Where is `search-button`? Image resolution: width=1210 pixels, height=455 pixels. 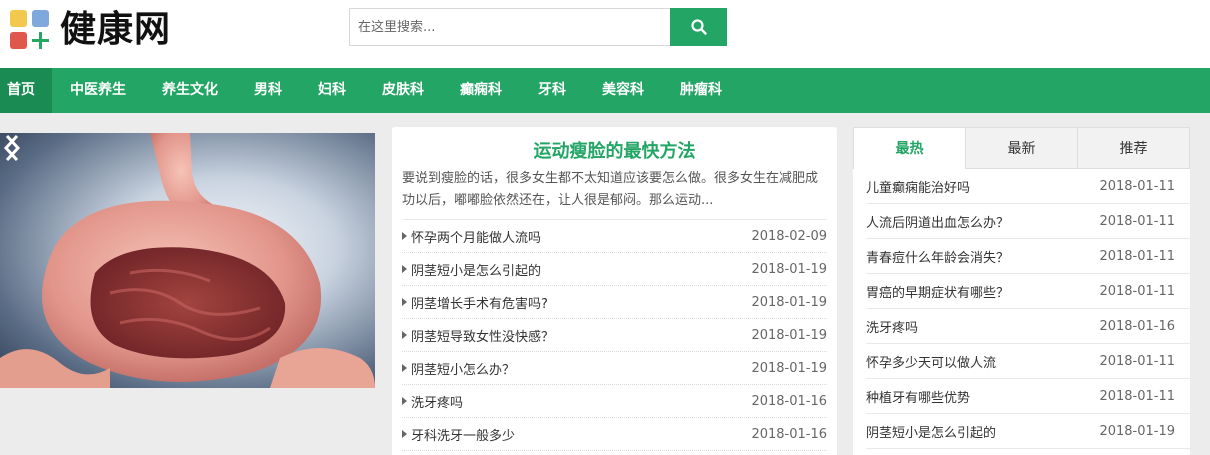 search-button is located at coordinates (698, 27).